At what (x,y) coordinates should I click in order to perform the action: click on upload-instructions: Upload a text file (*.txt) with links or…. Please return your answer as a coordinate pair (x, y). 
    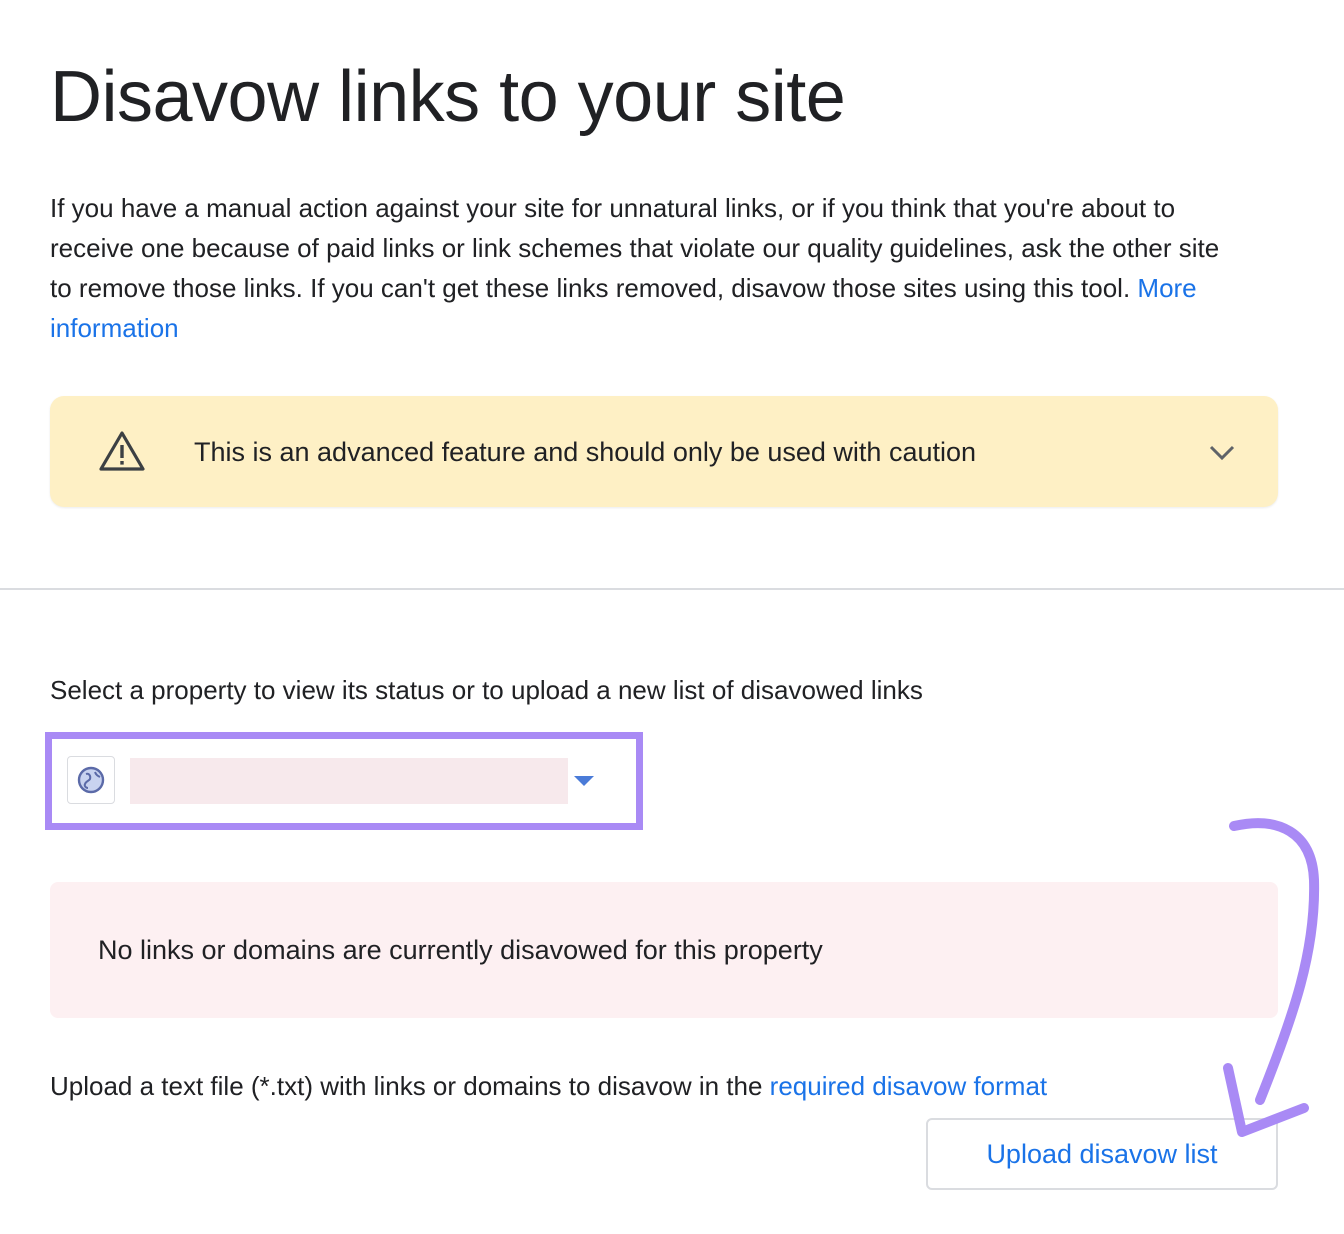
    Looking at the image, I should click on (548, 1086).